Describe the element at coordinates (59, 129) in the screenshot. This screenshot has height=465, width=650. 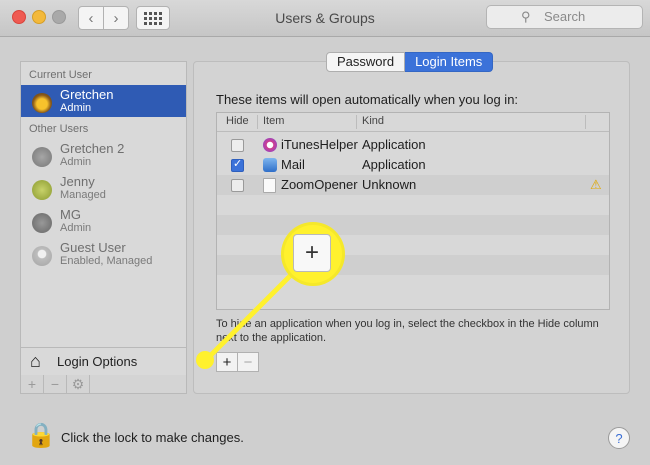
I see `other-users-label: Other Users` at that location.